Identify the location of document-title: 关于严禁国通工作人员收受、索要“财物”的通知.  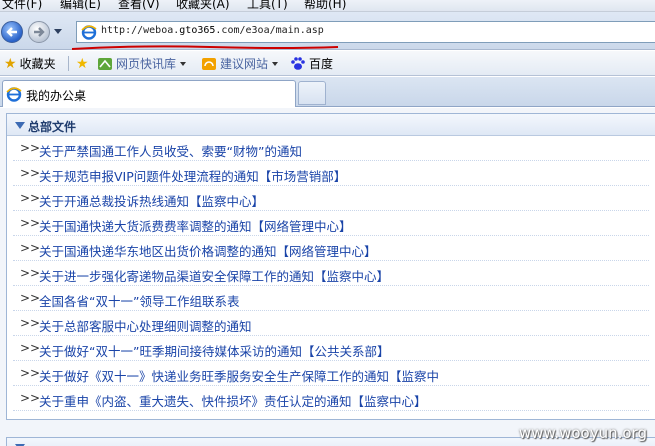
(170, 151).